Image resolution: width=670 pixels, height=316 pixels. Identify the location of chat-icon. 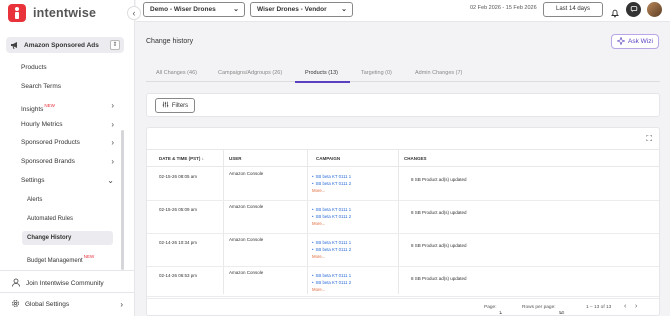
(633, 9).